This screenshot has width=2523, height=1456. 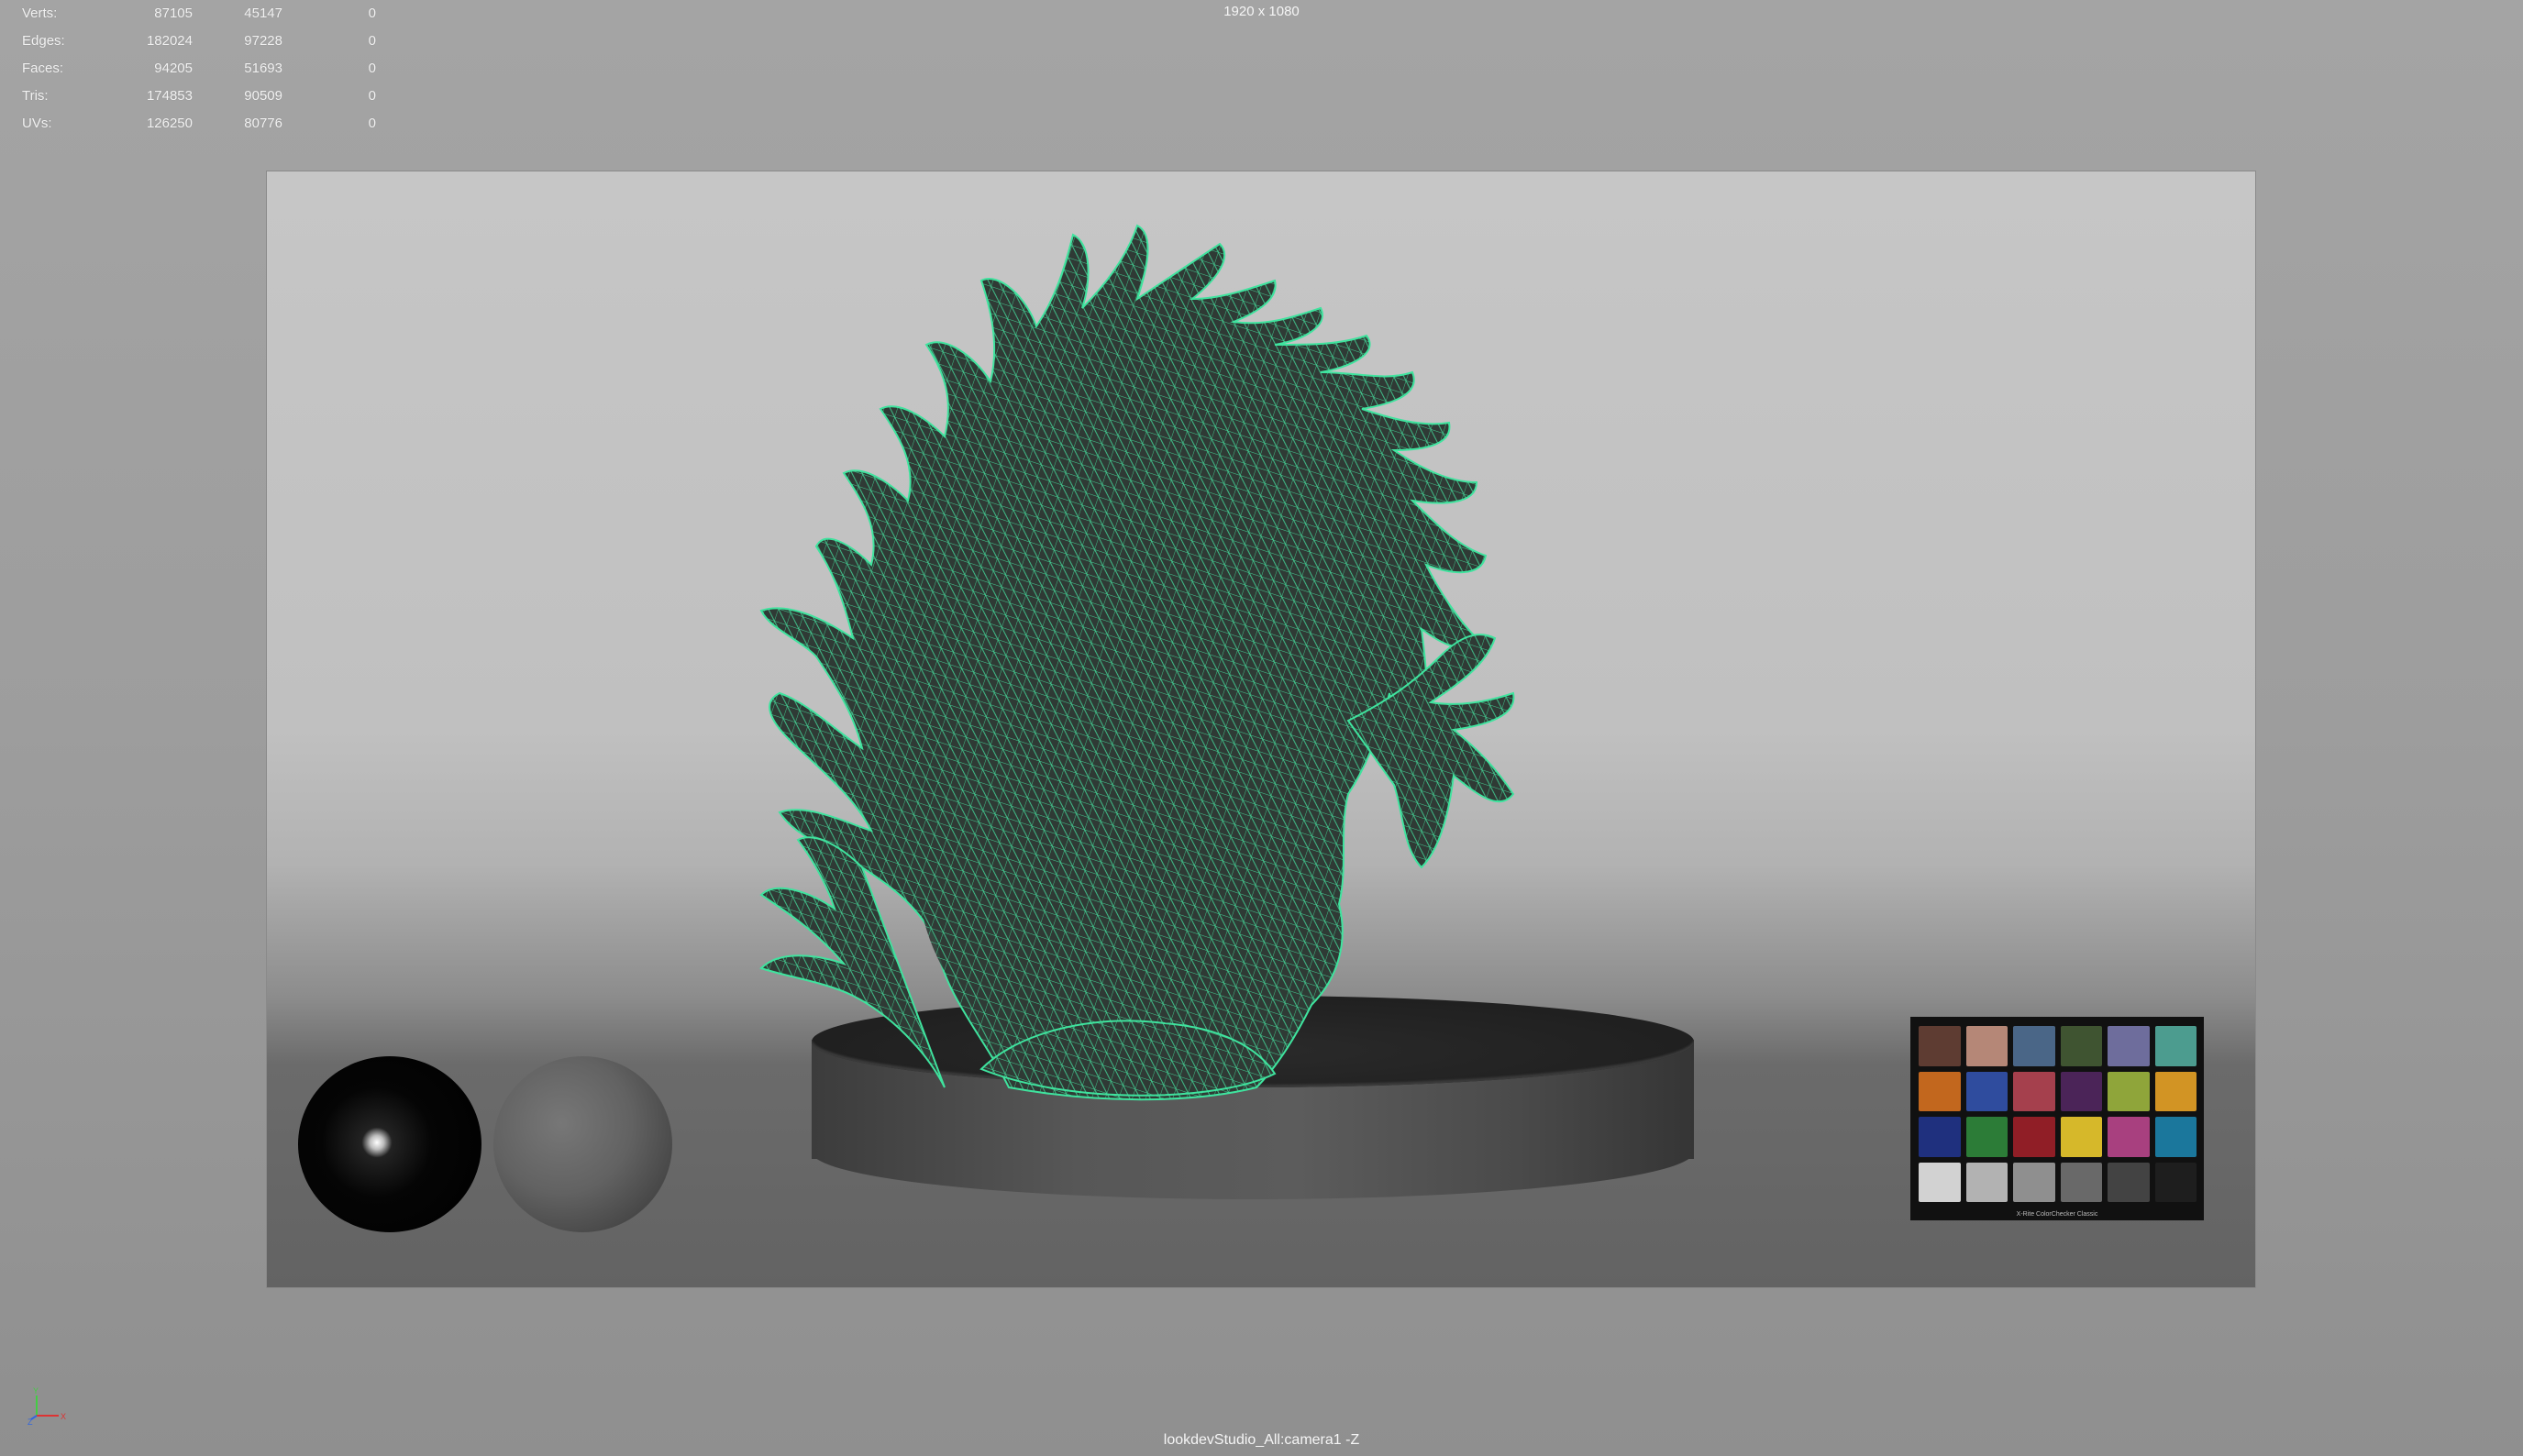 What do you see at coordinates (263, 96) in the screenshot?
I see `hud-value-selected: 90509` at bounding box center [263, 96].